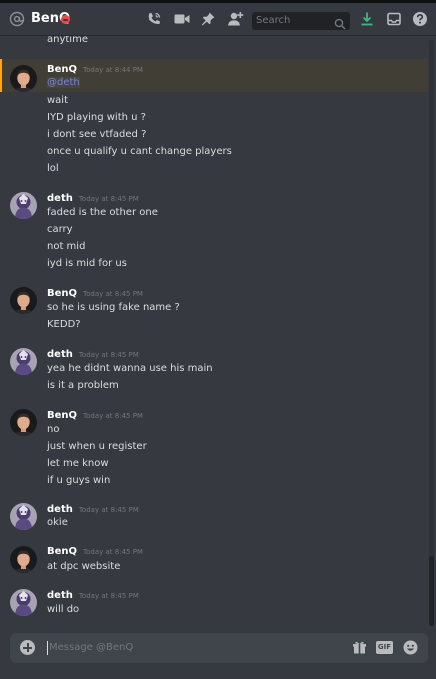  I want to click on phone-call-icon, so click(155, 20).